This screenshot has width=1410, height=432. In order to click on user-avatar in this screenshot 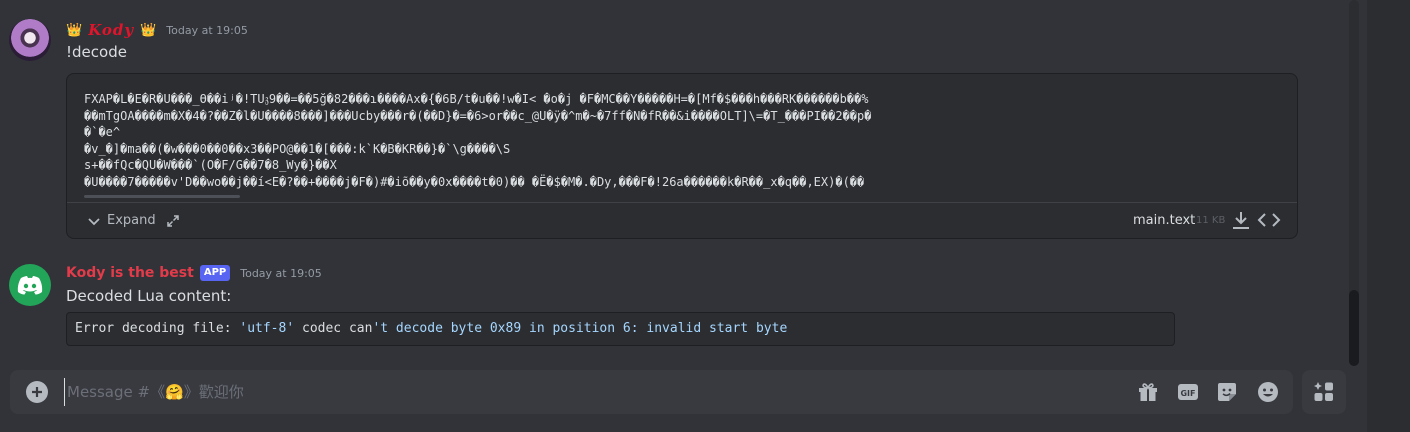, I will do `click(30, 40)`.